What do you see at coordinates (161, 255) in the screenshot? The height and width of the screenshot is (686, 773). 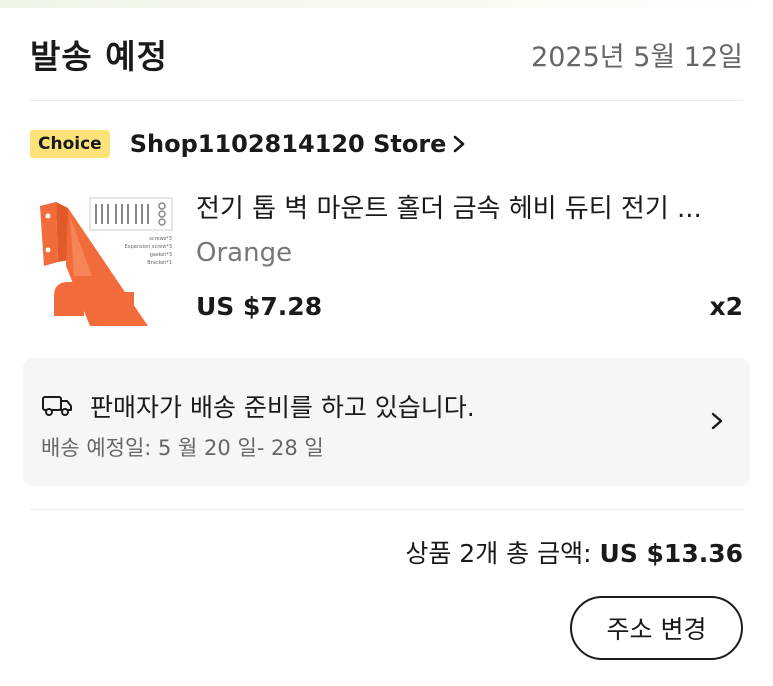 I see `image-label-gasket: gasket*3` at bounding box center [161, 255].